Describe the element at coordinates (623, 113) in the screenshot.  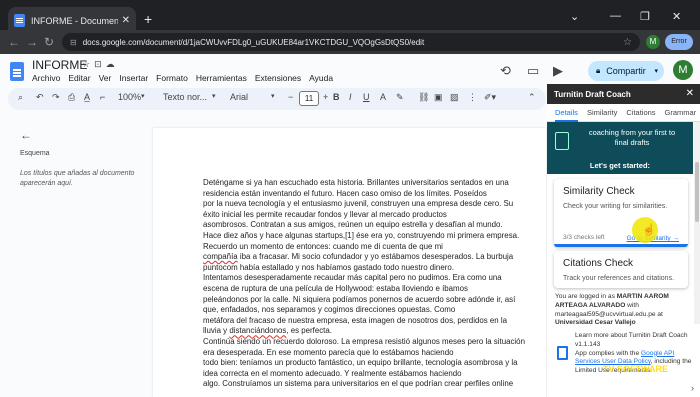
I see `turnitin-tabs: Details Similarity Citations Grammar` at that location.